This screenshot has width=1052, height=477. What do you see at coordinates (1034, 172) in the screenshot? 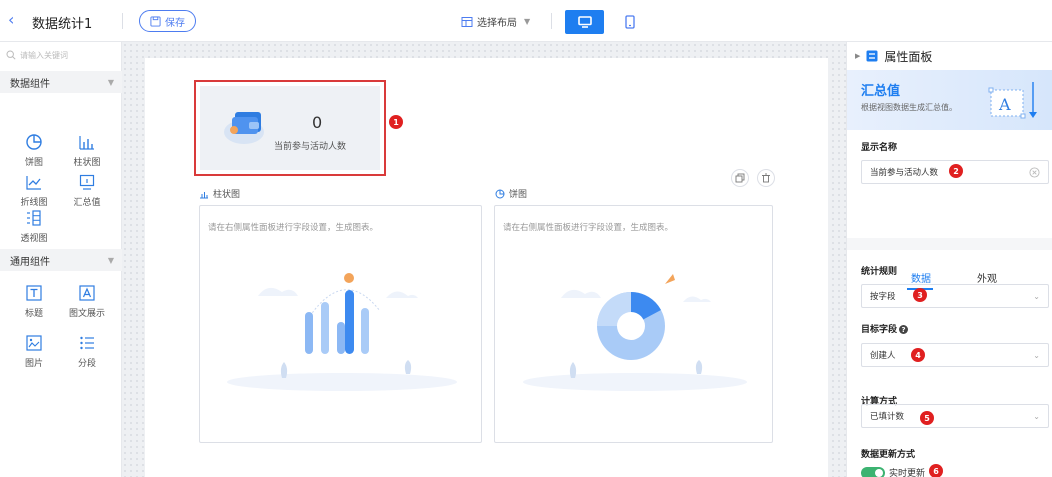
I see `clear-icon` at bounding box center [1034, 172].